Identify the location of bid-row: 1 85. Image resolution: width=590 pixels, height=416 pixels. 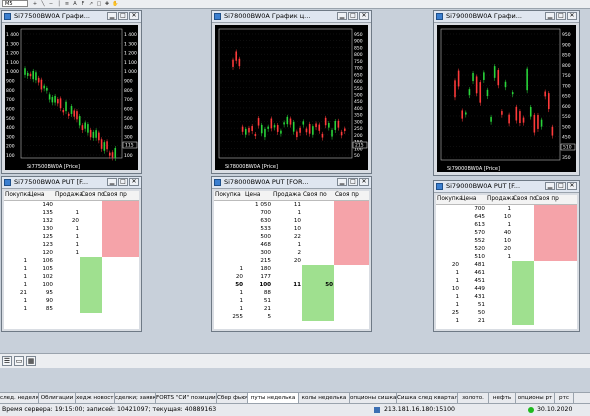
(71, 309).